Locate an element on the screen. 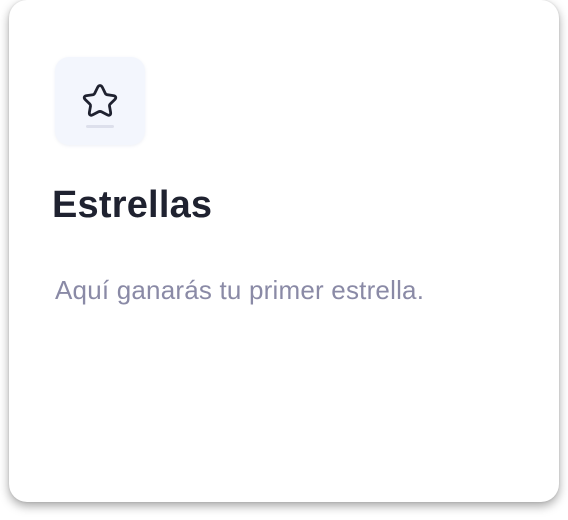 The width and height of the screenshot is (568, 520). star-icon is located at coordinates (100, 100).